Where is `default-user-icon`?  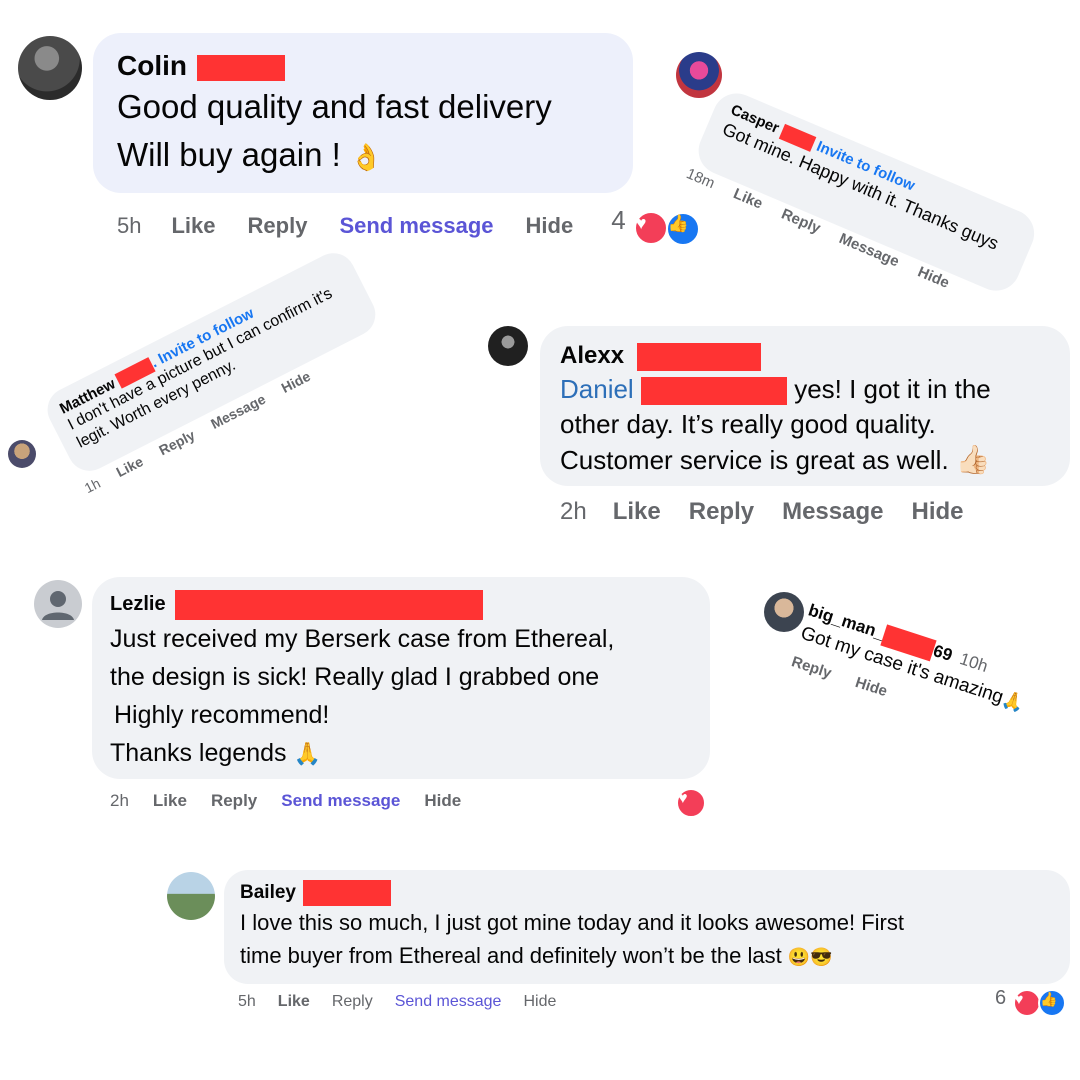 default-user-icon is located at coordinates (58, 605).